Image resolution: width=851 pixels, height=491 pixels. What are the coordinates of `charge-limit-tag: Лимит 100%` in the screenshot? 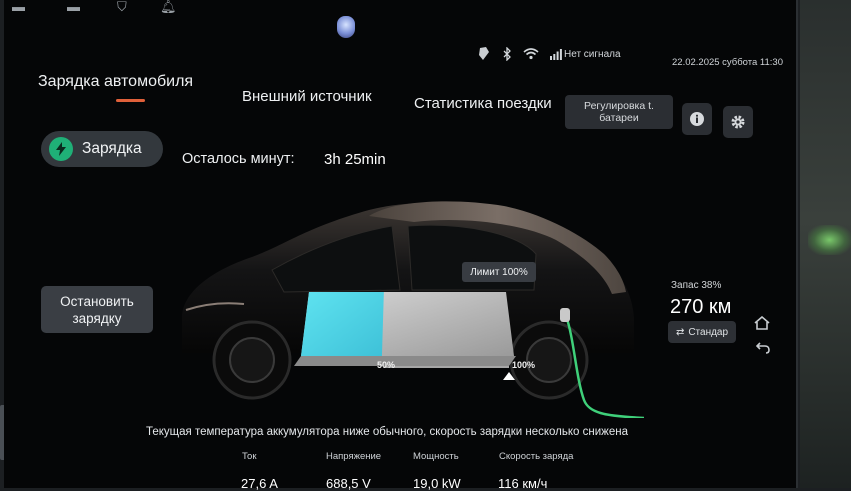 It's located at (499, 272).